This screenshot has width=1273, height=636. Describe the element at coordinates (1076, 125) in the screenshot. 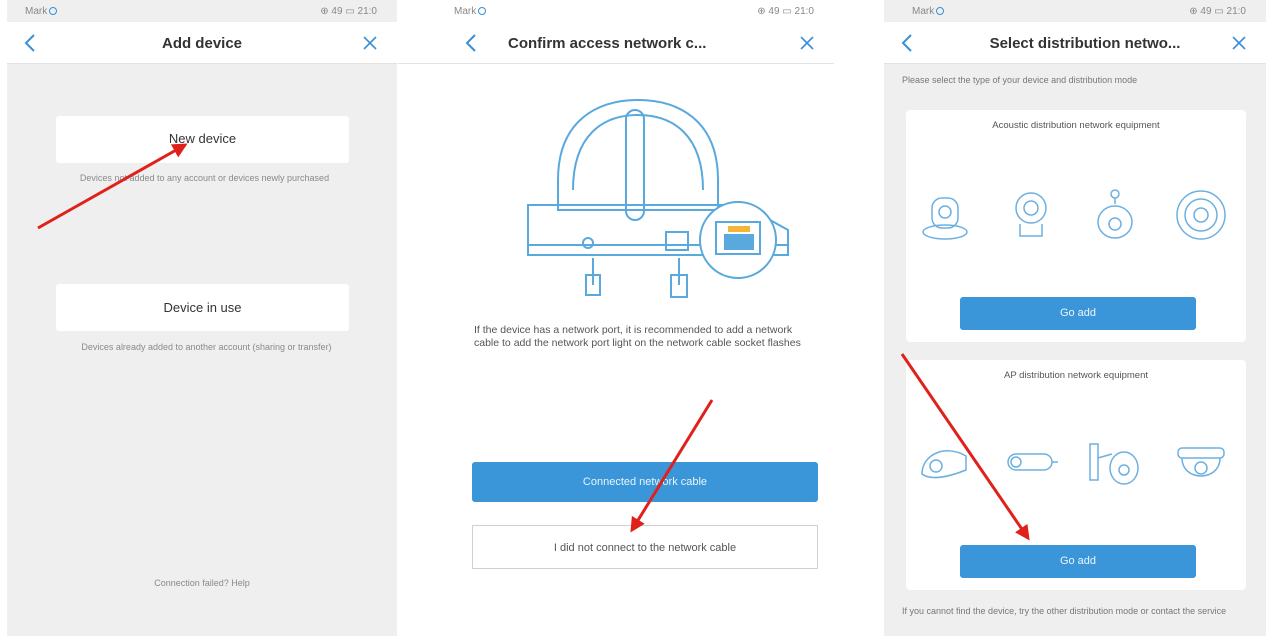

I see `section-title: Acoustic distribution network equipment` at that location.